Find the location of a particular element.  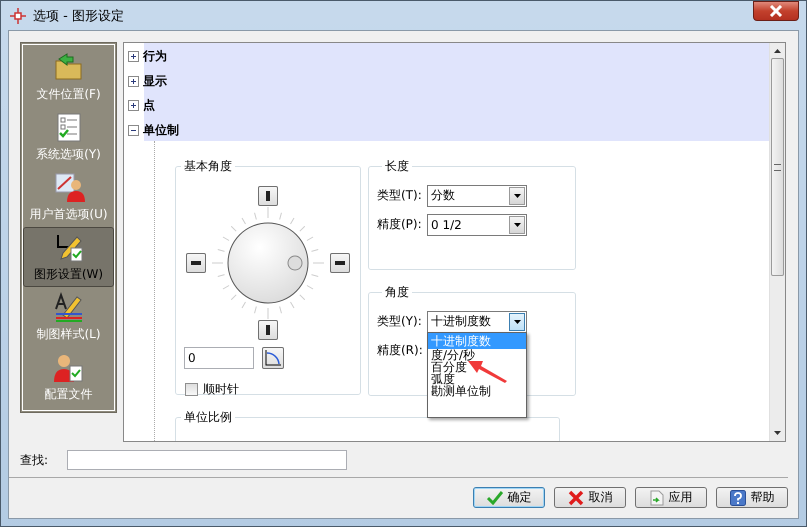

tree-item: 行为 is located at coordinates (155, 56).